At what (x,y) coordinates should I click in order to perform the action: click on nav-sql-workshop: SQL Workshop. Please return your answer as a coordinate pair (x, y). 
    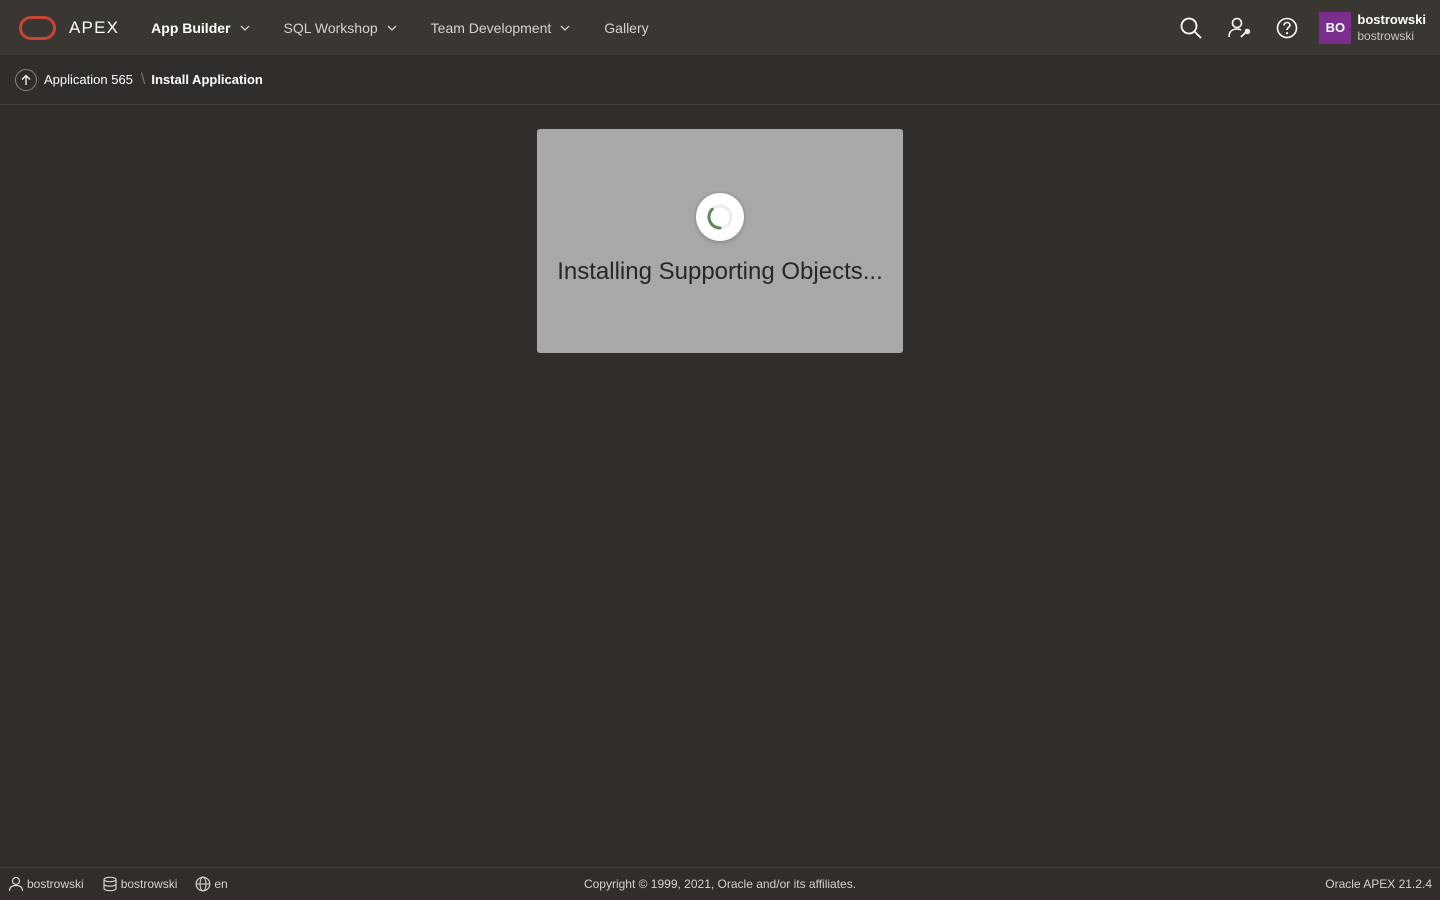
    Looking at the image, I should click on (340, 27).